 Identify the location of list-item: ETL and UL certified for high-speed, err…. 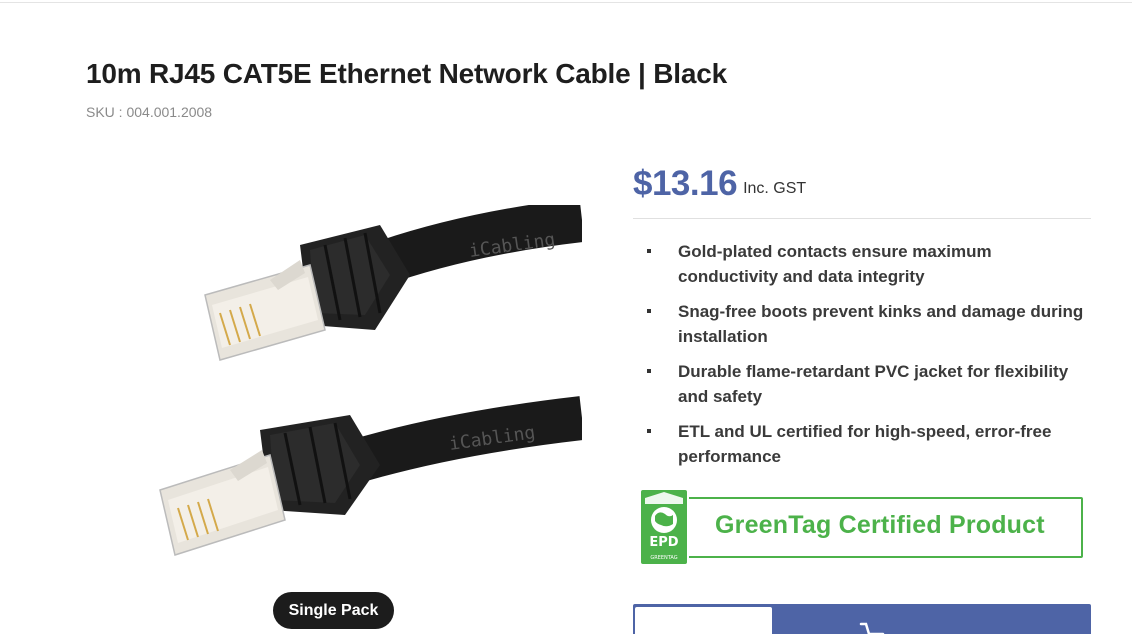
(871, 444).